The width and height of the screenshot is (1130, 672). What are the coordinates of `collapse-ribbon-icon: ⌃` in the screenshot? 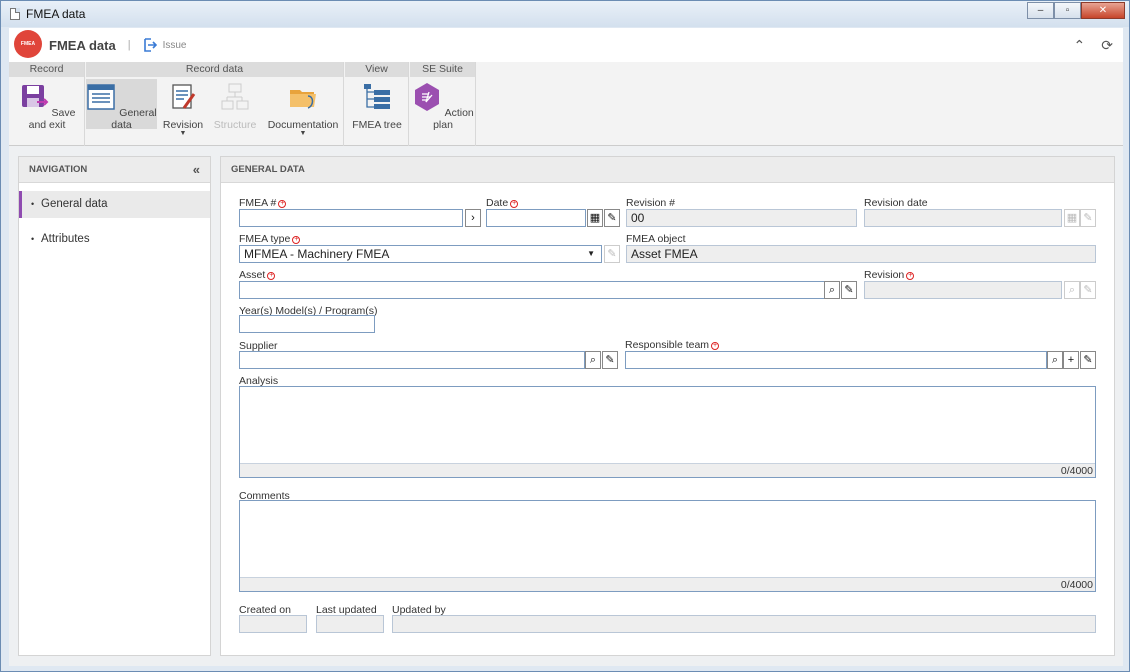 It's located at (1080, 45).